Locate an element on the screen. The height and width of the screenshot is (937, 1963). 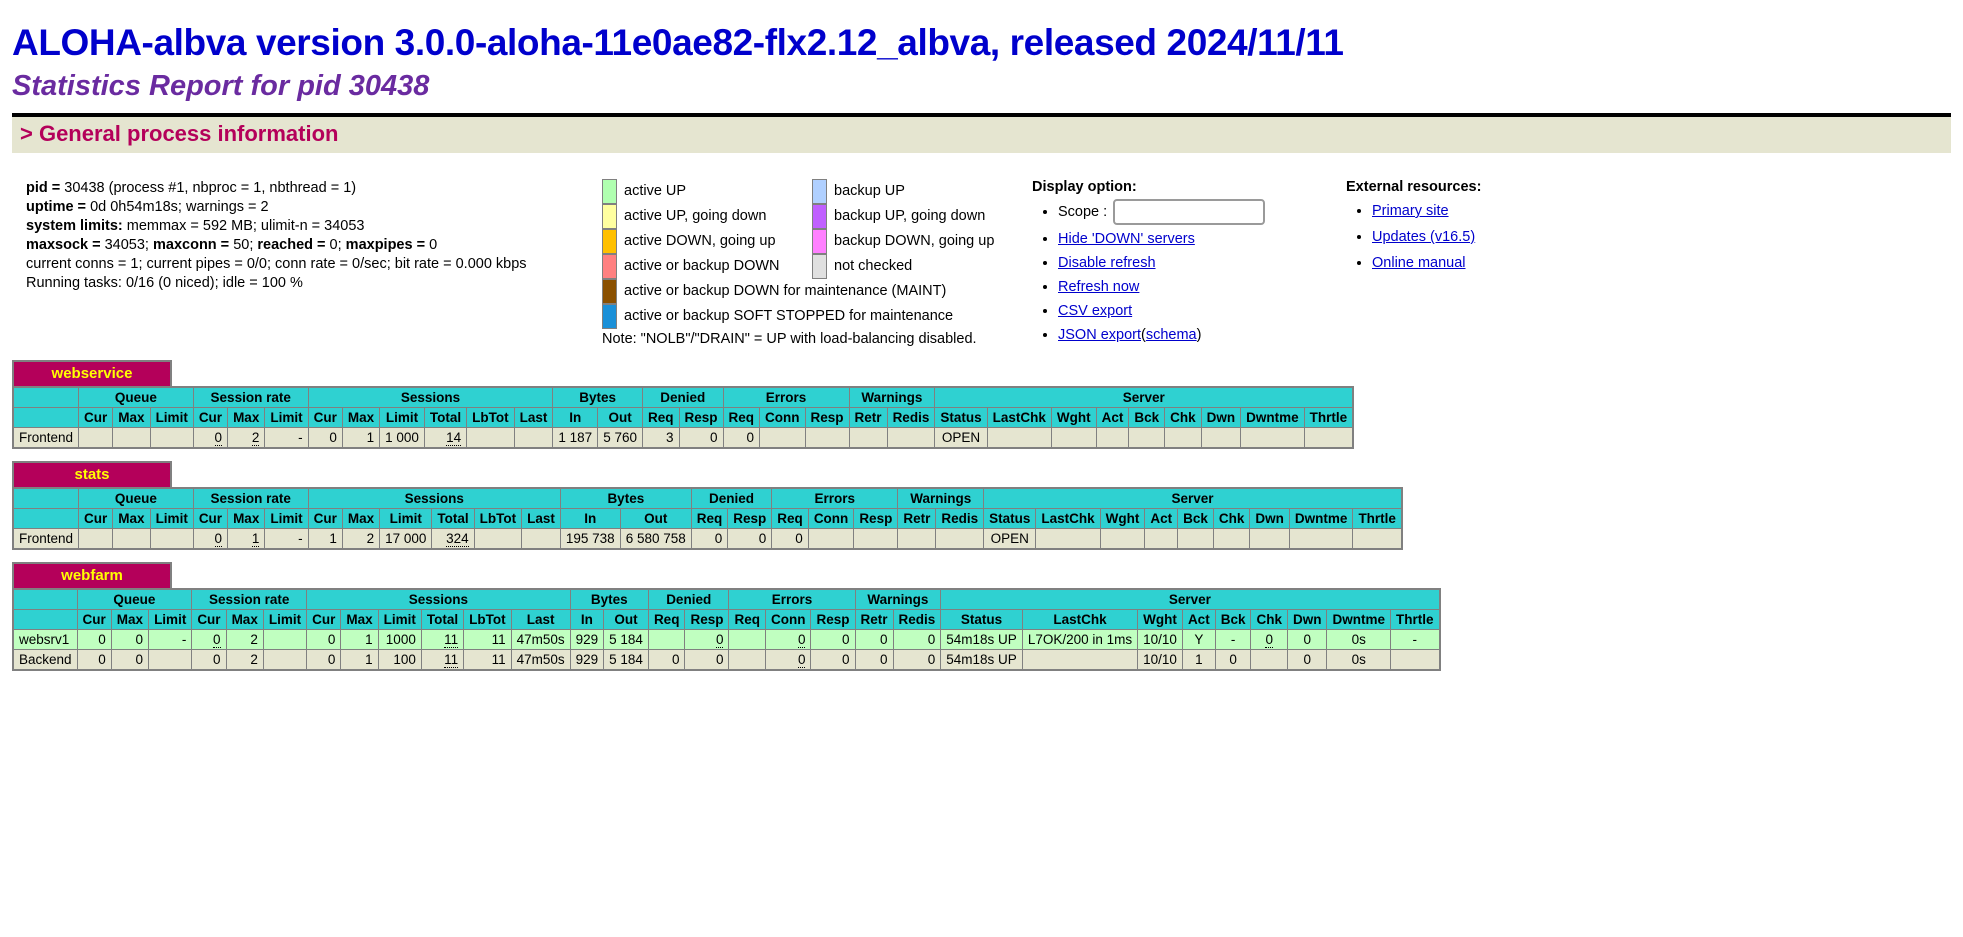
online-manual-item: Online manual is located at coordinates (1509, 263).